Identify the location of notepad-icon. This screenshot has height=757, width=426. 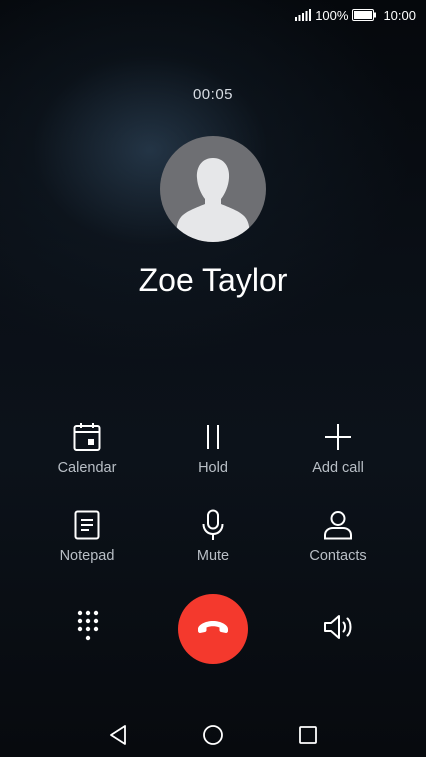
(87, 525).